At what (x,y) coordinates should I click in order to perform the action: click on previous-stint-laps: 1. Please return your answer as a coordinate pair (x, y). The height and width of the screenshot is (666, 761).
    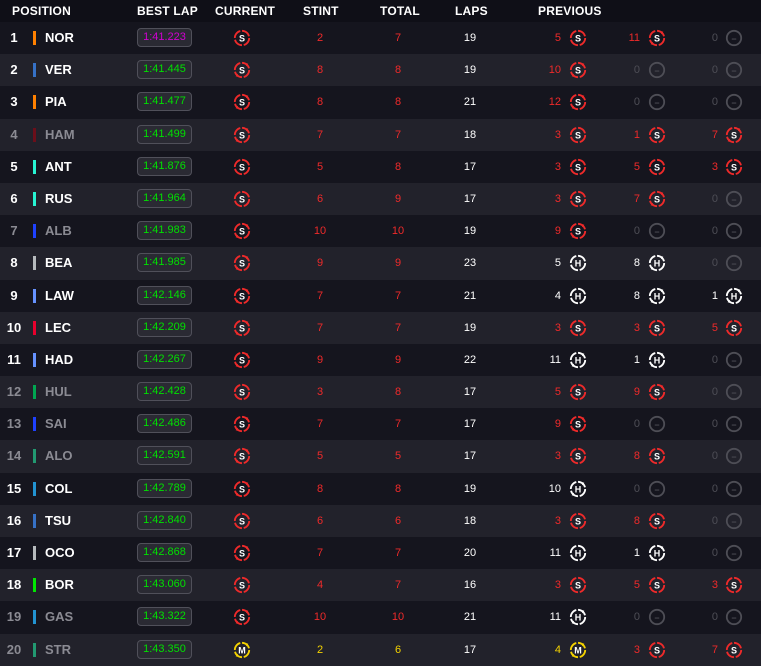
    Looking at the image, I should click on (714, 295).